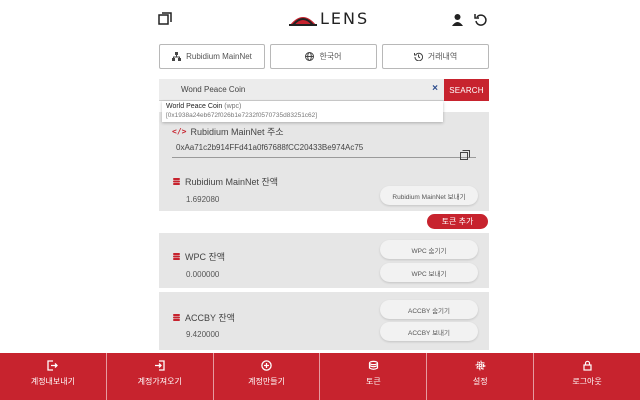 This screenshot has width=640, height=400. Describe the element at coordinates (267, 365) in the screenshot. I see `plus-circle-icon` at that location.